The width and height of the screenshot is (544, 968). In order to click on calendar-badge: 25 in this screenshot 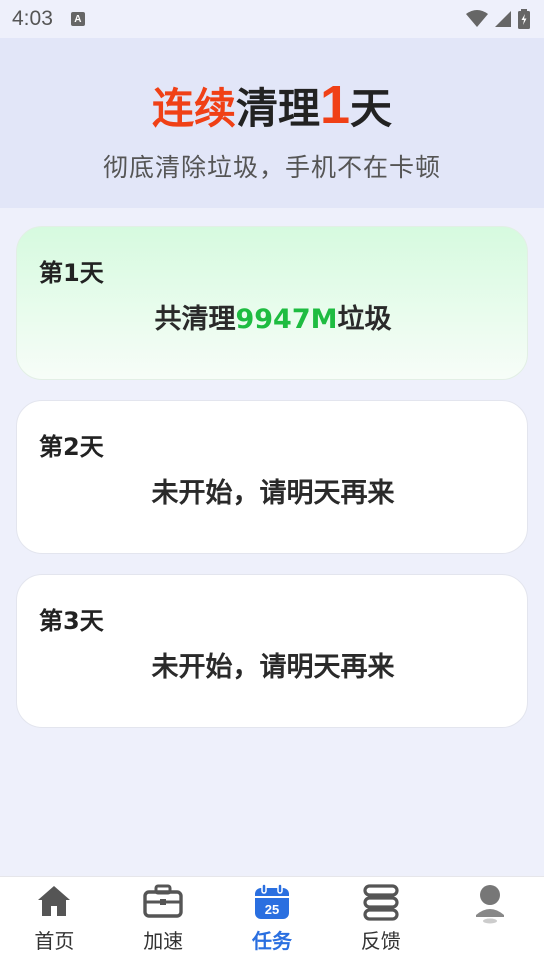, I will do `click(272, 909)`.